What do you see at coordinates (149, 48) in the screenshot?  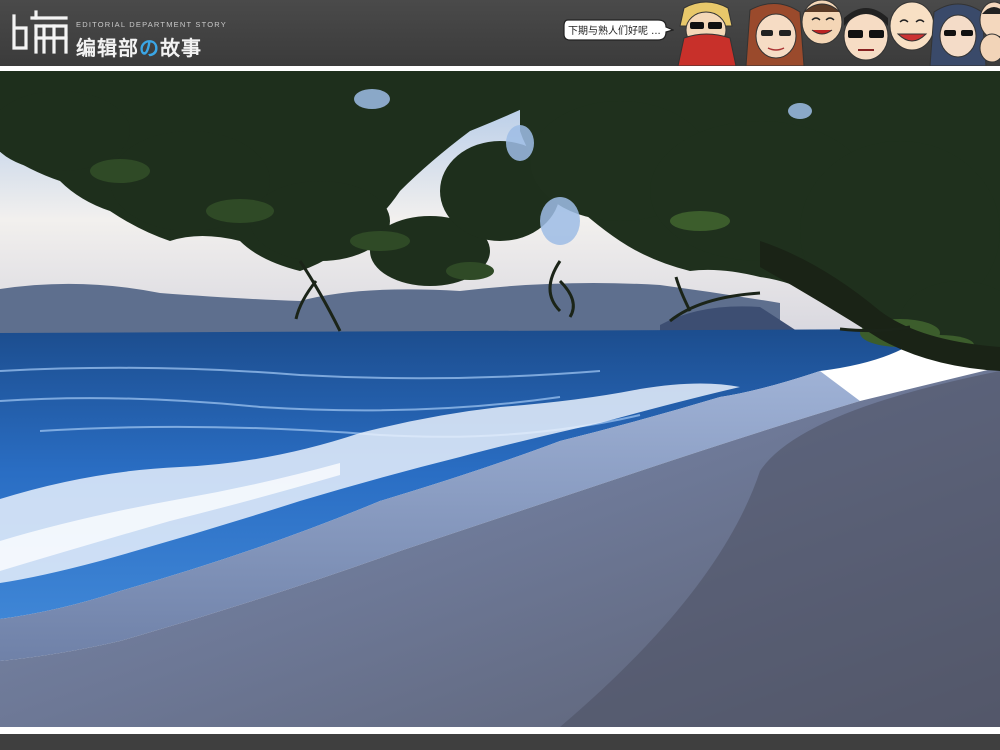 I see `logo-title-accent: の` at bounding box center [149, 48].